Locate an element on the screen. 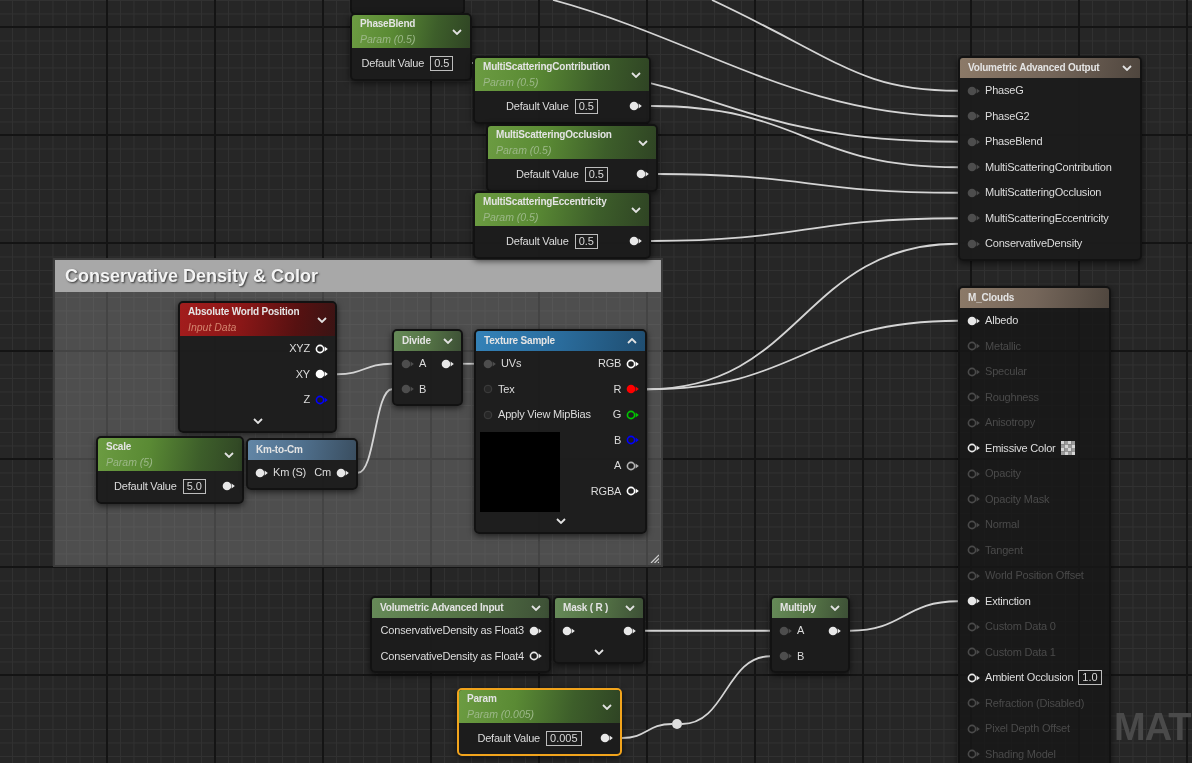  pin-label: PhaseG2 is located at coordinates (1007, 116).